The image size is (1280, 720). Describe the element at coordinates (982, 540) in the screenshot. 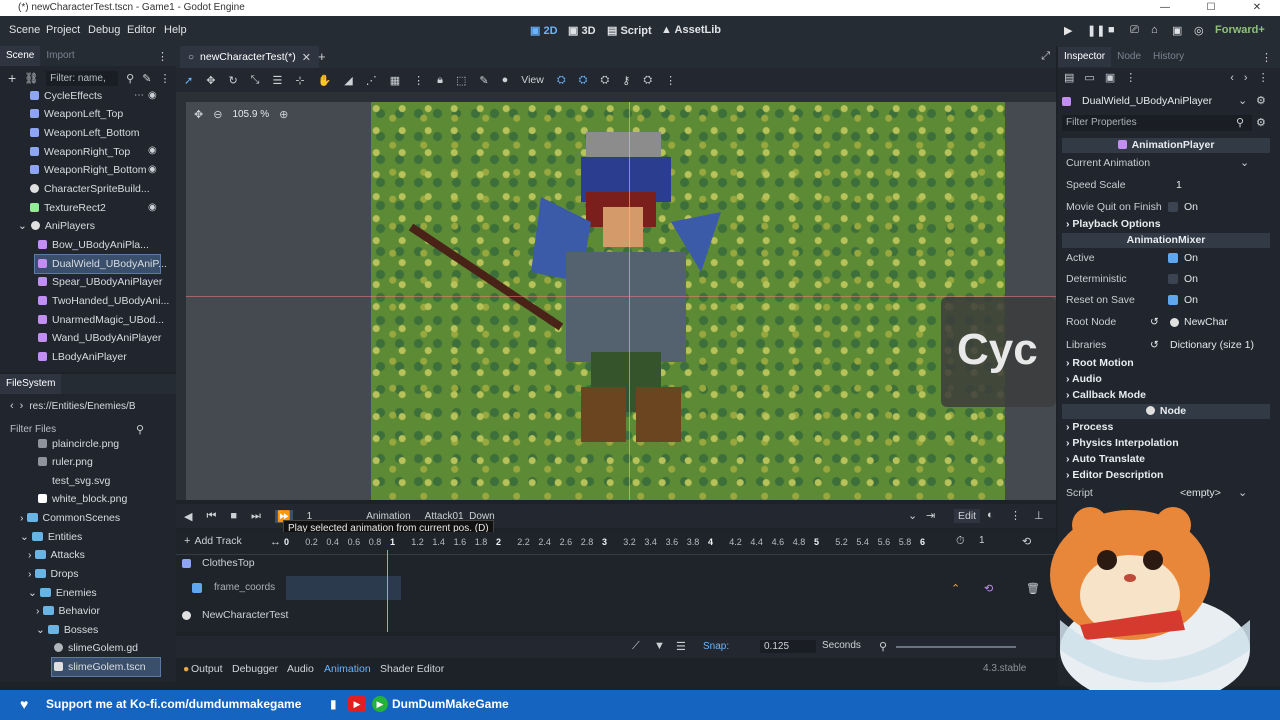

I see `animation-length: 1` at that location.